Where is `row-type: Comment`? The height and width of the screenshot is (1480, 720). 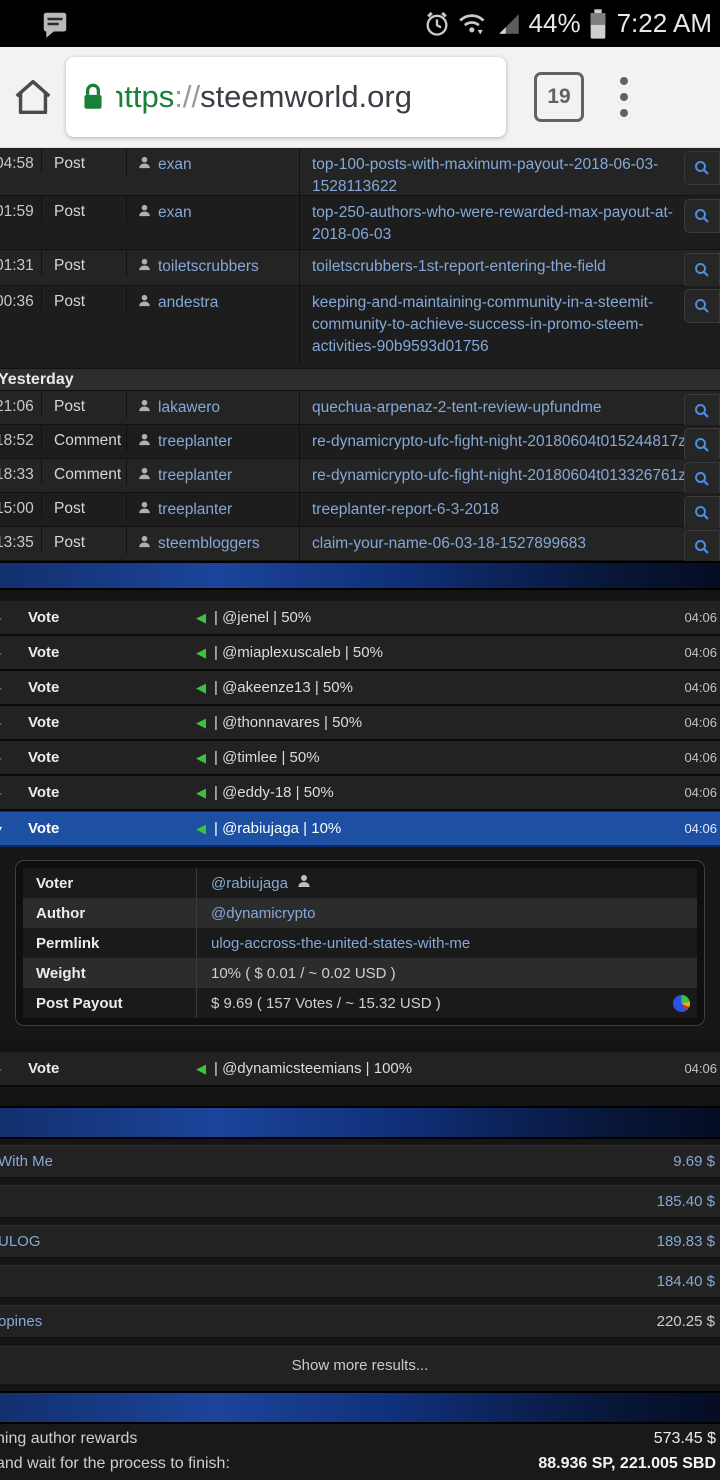 row-type: Comment is located at coordinates (83, 471).